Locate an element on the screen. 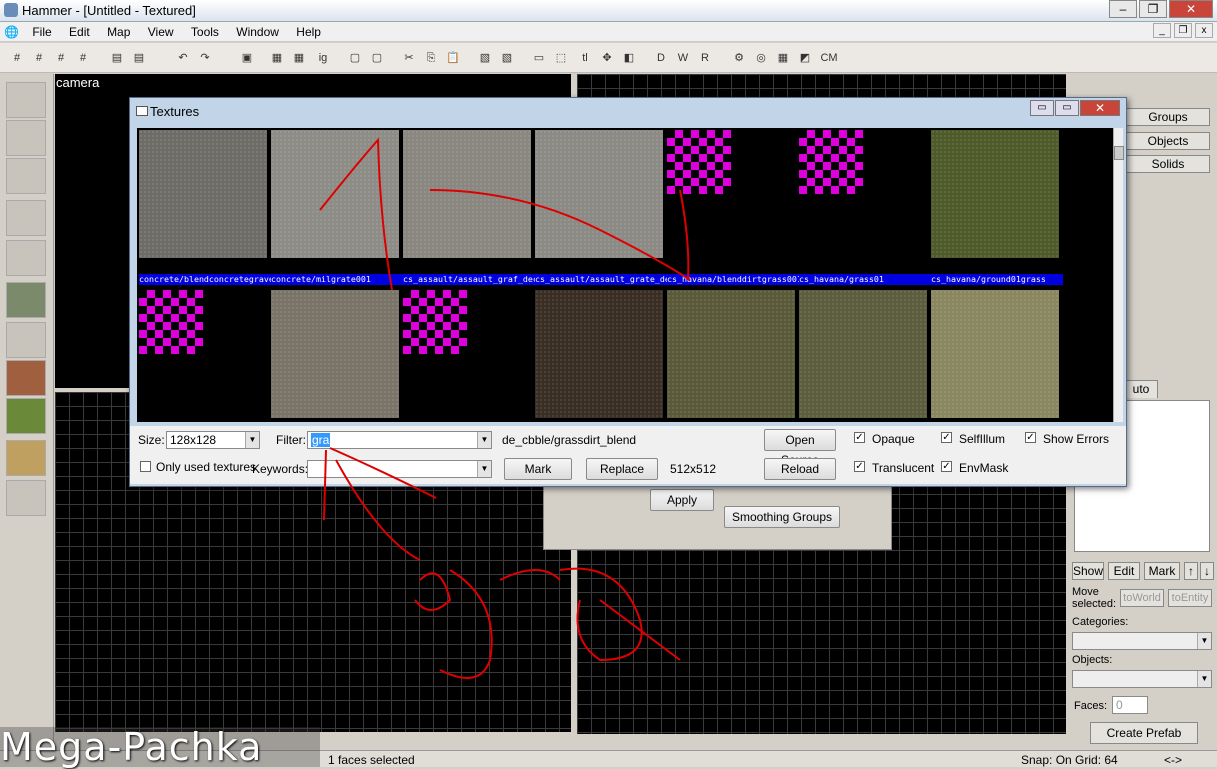 Image resolution: width=1217 pixels, height=769 pixels. watermark-logo: Mega-Pachka is located at coordinates (160, 747).